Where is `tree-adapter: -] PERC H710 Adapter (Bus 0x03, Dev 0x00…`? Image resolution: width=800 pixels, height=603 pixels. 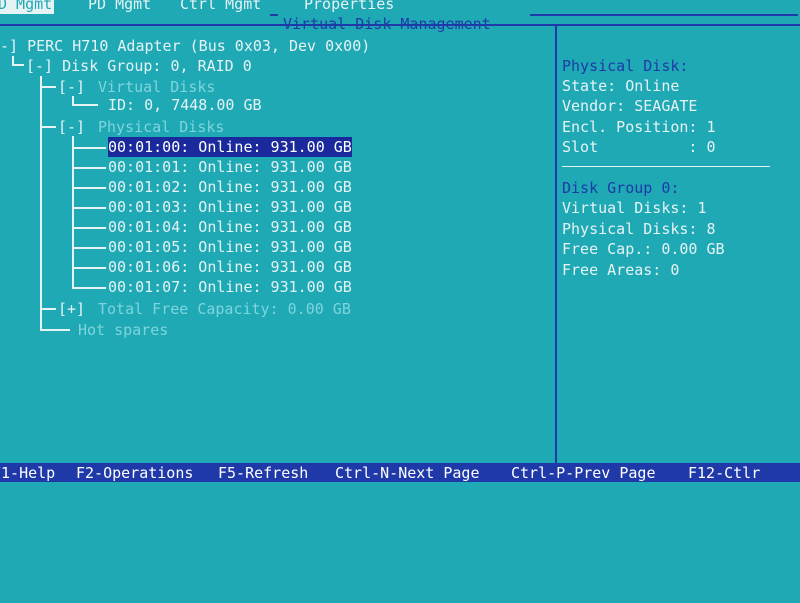
tree-adapter: -] PERC H710 Adapter (Bus 0x03, Dev 0x00… is located at coordinates (185, 46).